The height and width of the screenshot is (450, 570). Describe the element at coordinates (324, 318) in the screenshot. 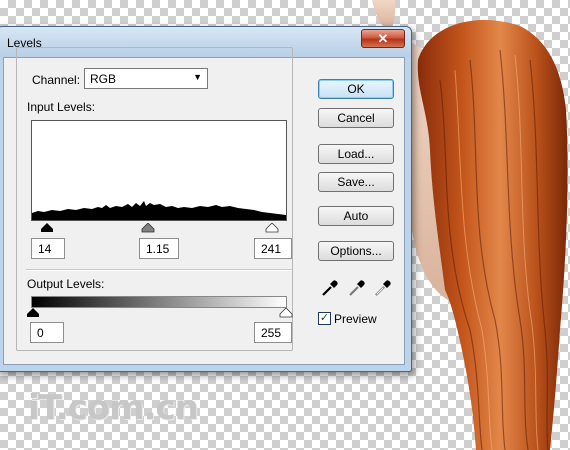

I see `preview-checkbox: ✓` at that location.